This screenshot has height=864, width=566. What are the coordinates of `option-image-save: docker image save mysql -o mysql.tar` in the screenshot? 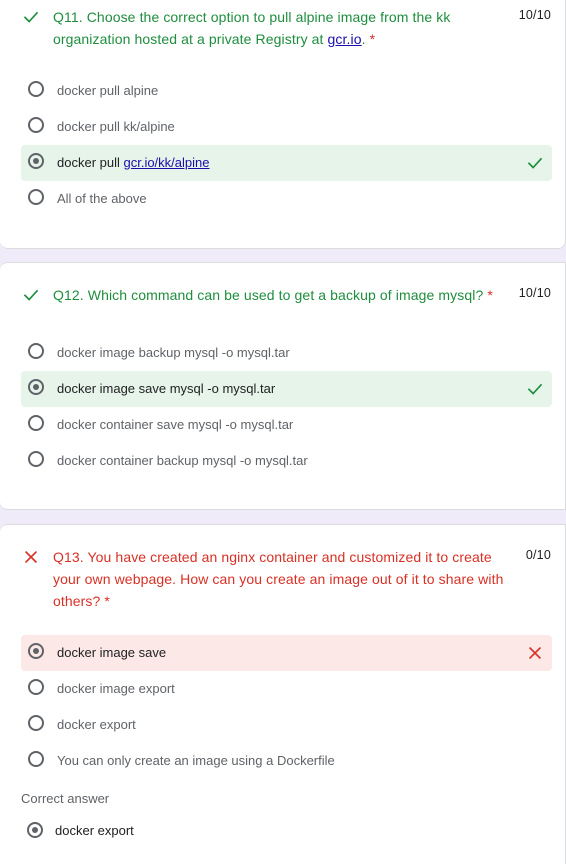 It's located at (286, 389).